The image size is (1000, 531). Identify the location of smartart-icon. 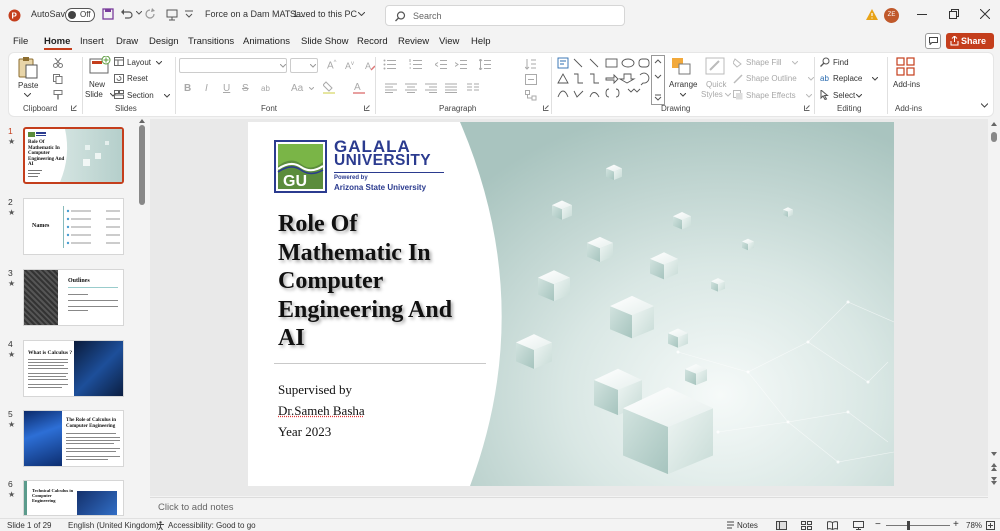
(531, 95).